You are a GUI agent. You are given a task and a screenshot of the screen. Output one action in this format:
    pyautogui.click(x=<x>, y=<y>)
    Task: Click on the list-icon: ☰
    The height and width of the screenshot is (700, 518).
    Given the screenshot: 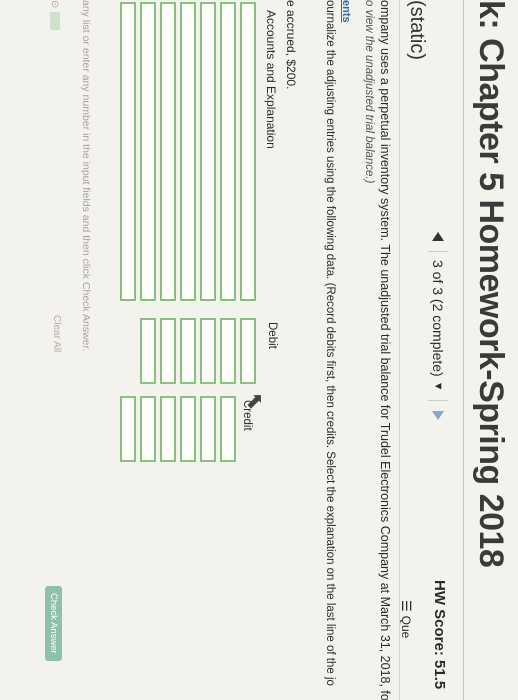 What is the action you would take?
    pyautogui.click(x=406, y=606)
    